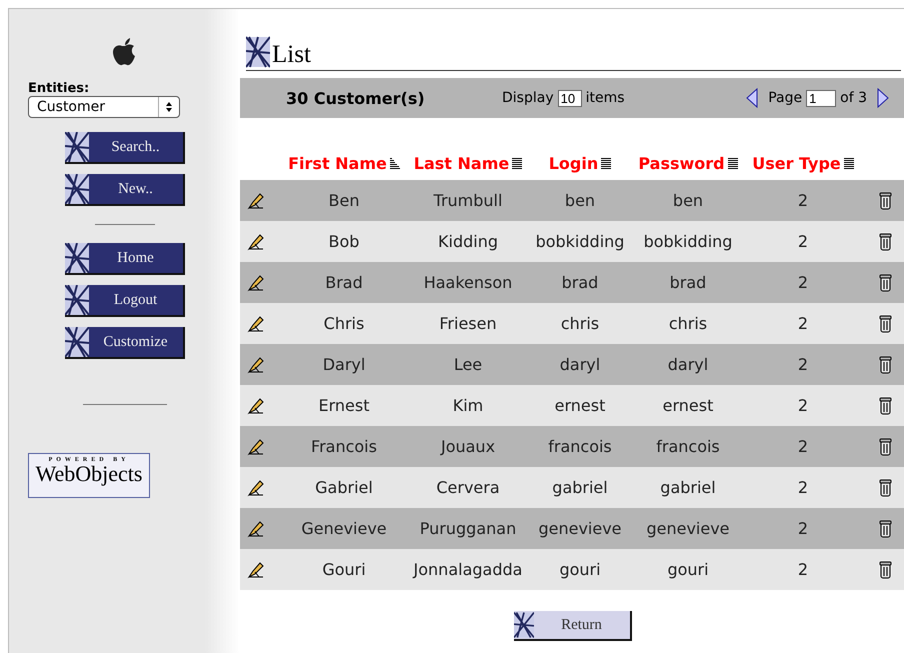  Describe the element at coordinates (395, 163) in the screenshot. I see `sorted-icon` at that location.